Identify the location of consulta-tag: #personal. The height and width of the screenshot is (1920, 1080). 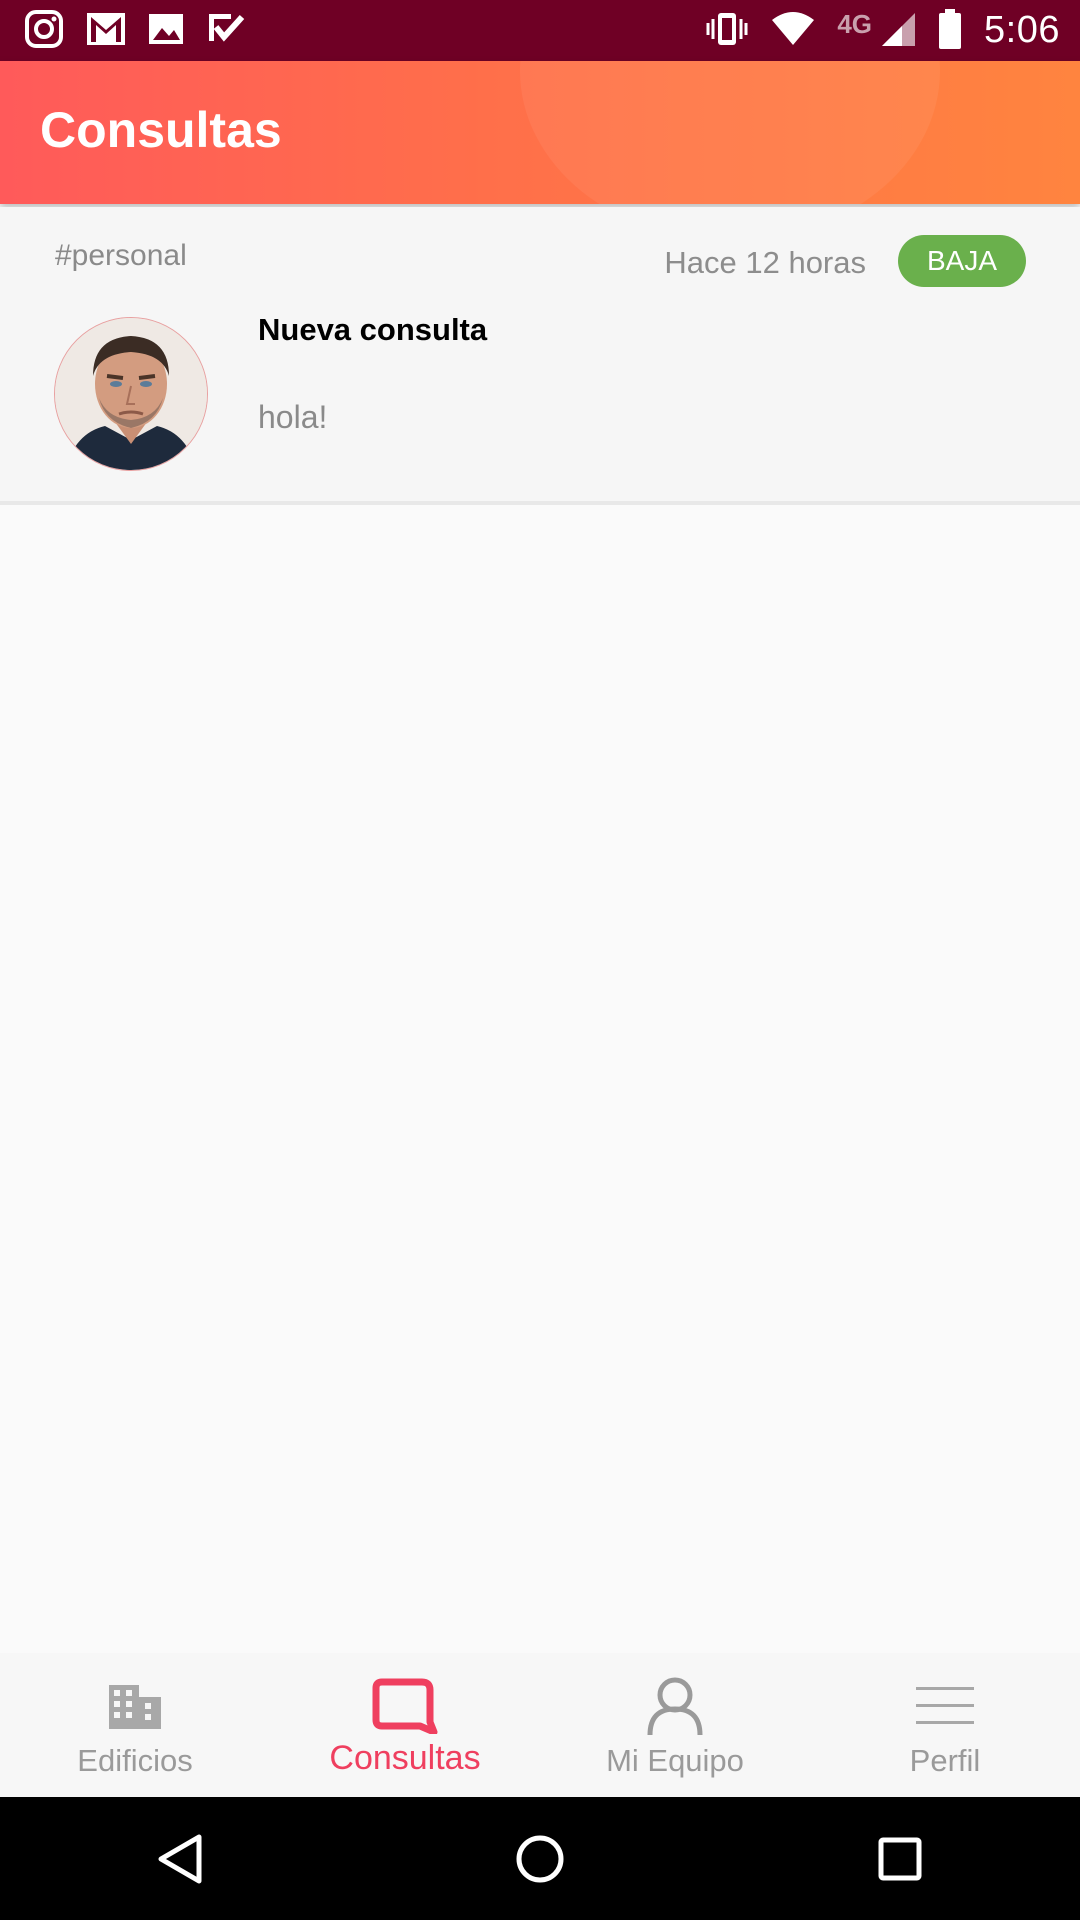
(121, 255).